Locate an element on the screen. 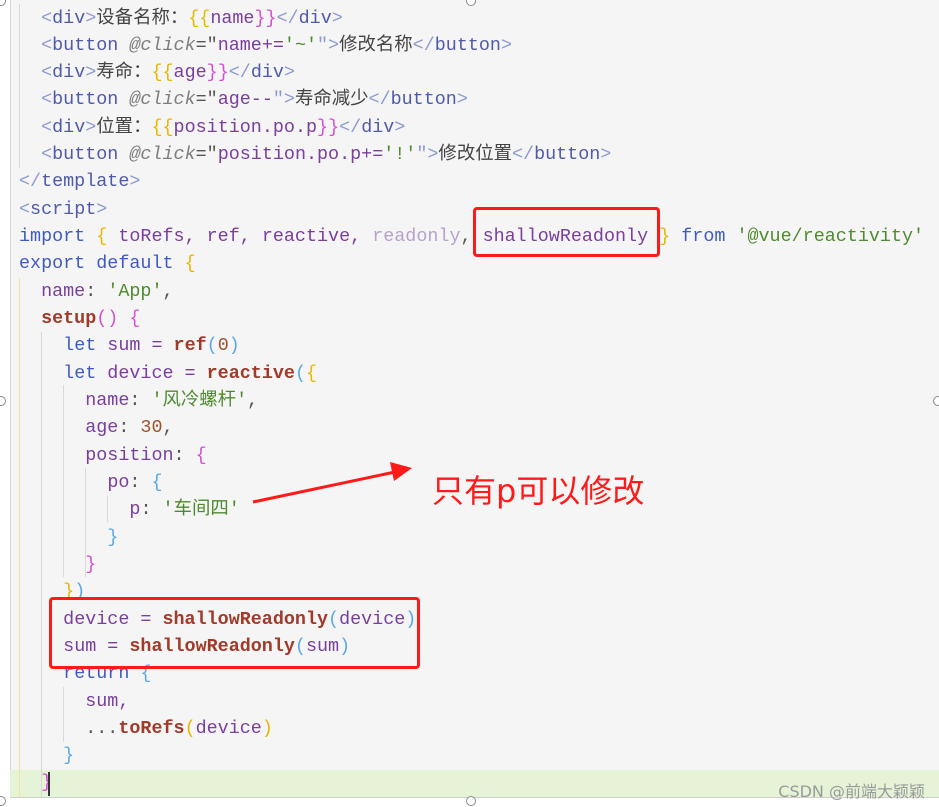 This screenshot has width=939, height=807. arrow-icon is located at coordinates (332, 483).